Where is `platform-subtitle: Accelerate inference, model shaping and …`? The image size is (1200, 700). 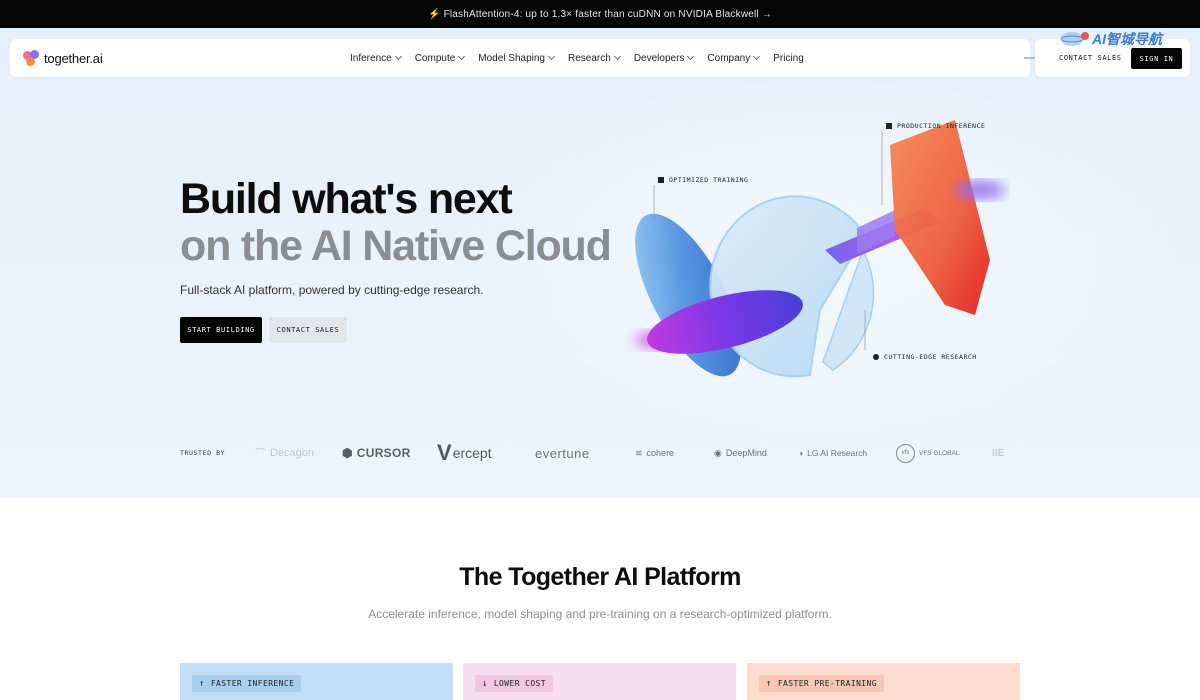
platform-subtitle: Accelerate inference, model shaping and … is located at coordinates (600, 614).